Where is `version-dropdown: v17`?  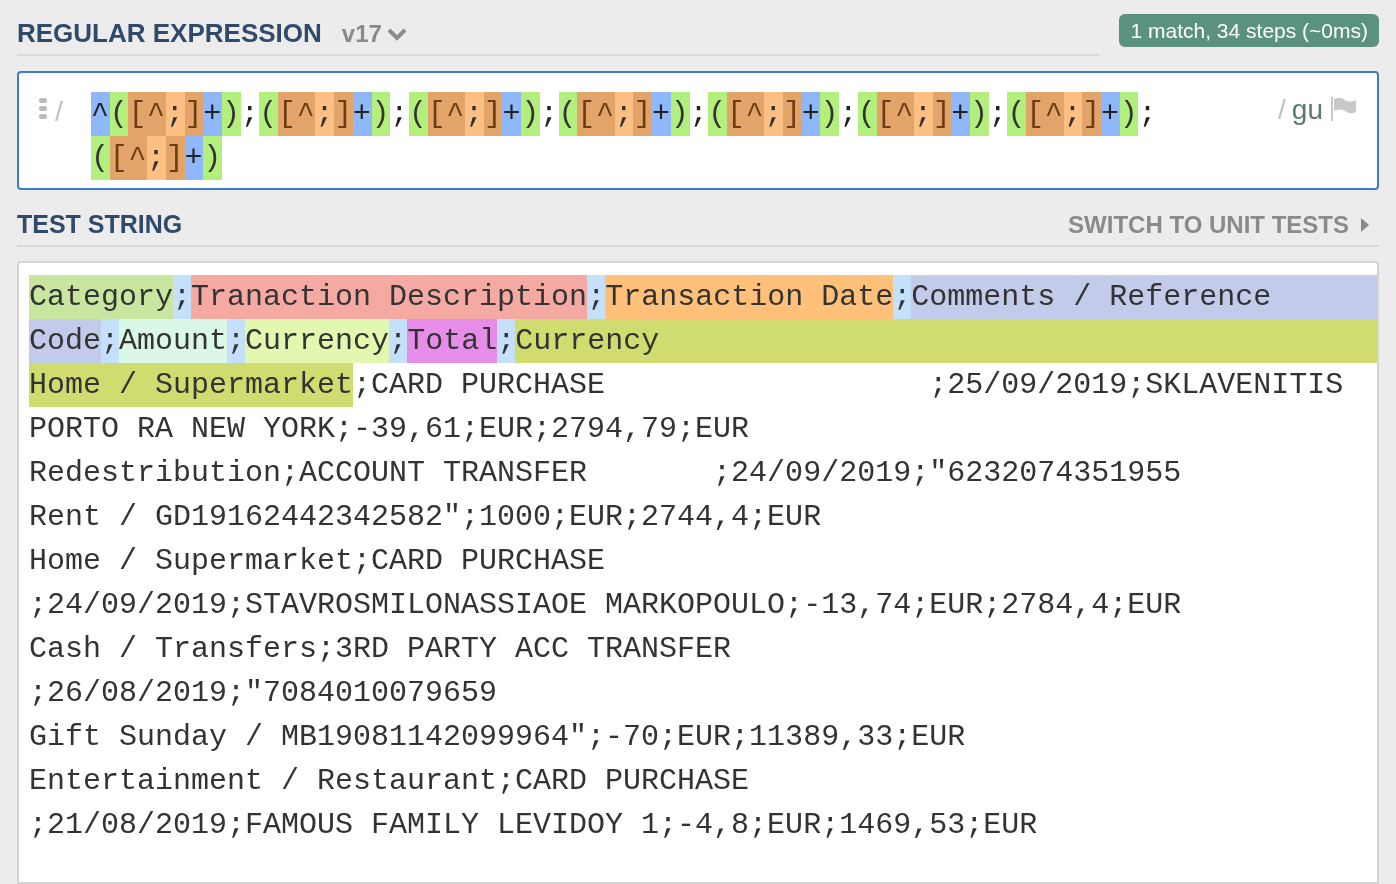
version-dropdown: v17 is located at coordinates (374, 34).